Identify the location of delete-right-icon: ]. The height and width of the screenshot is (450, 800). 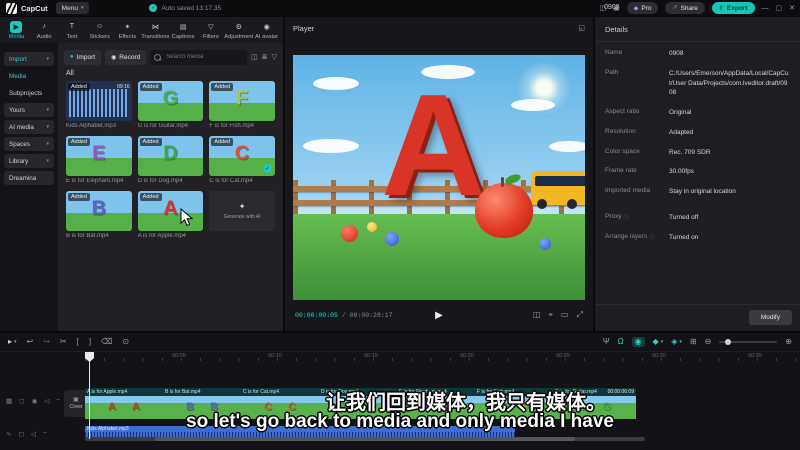
(90, 342).